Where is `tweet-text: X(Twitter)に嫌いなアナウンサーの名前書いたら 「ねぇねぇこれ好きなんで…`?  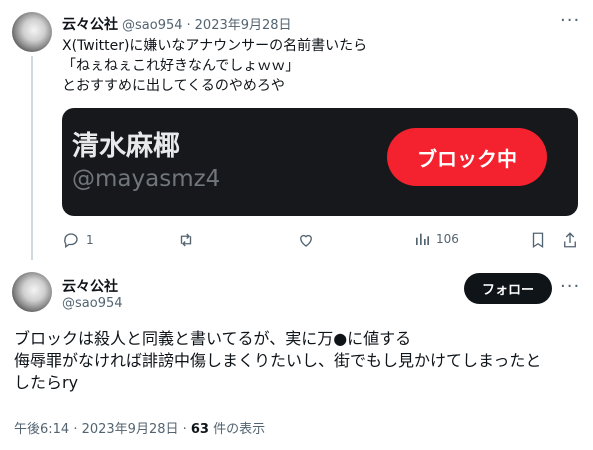 tweet-text: X(Twitter)に嫌いなアナウンサーの名前書いたら 「ねぇねぇこれ好きなんで… is located at coordinates (215, 66).